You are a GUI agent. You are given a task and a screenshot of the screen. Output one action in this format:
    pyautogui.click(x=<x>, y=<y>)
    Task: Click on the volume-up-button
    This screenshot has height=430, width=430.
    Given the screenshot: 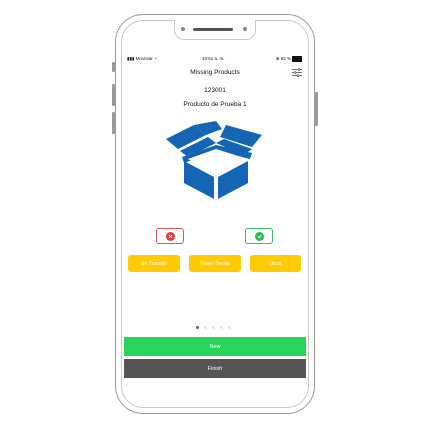 What is the action you would take?
    pyautogui.click(x=113, y=95)
    